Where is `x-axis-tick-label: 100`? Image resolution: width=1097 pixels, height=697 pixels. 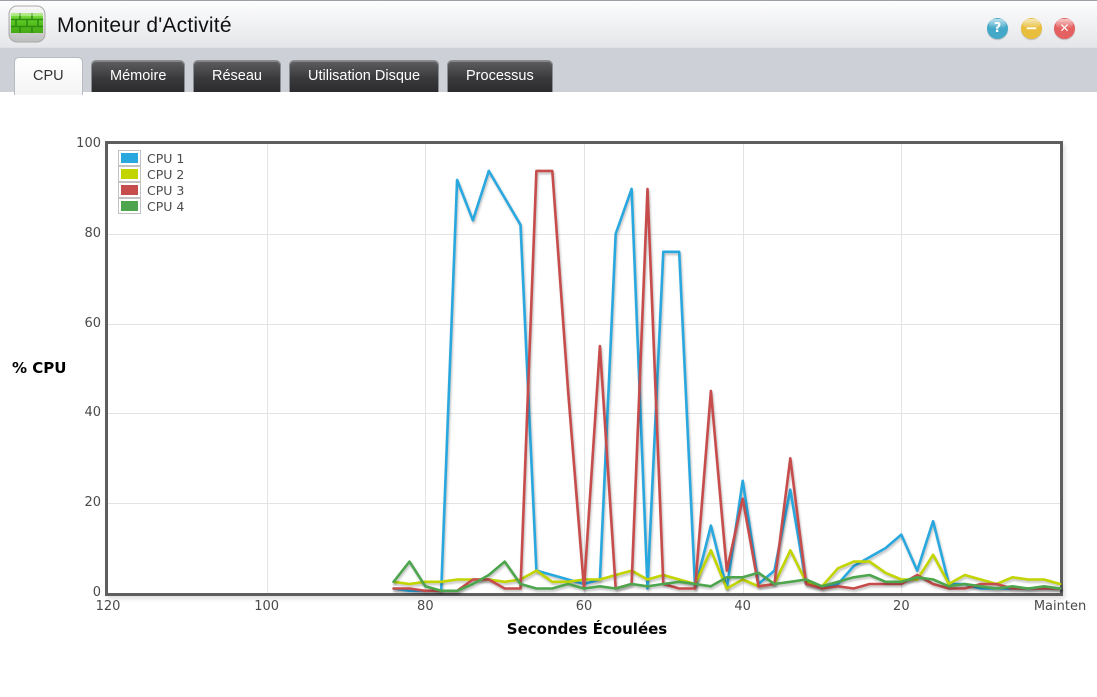
x-axis-tick-label: 100 is located at coordinates (267, 606).